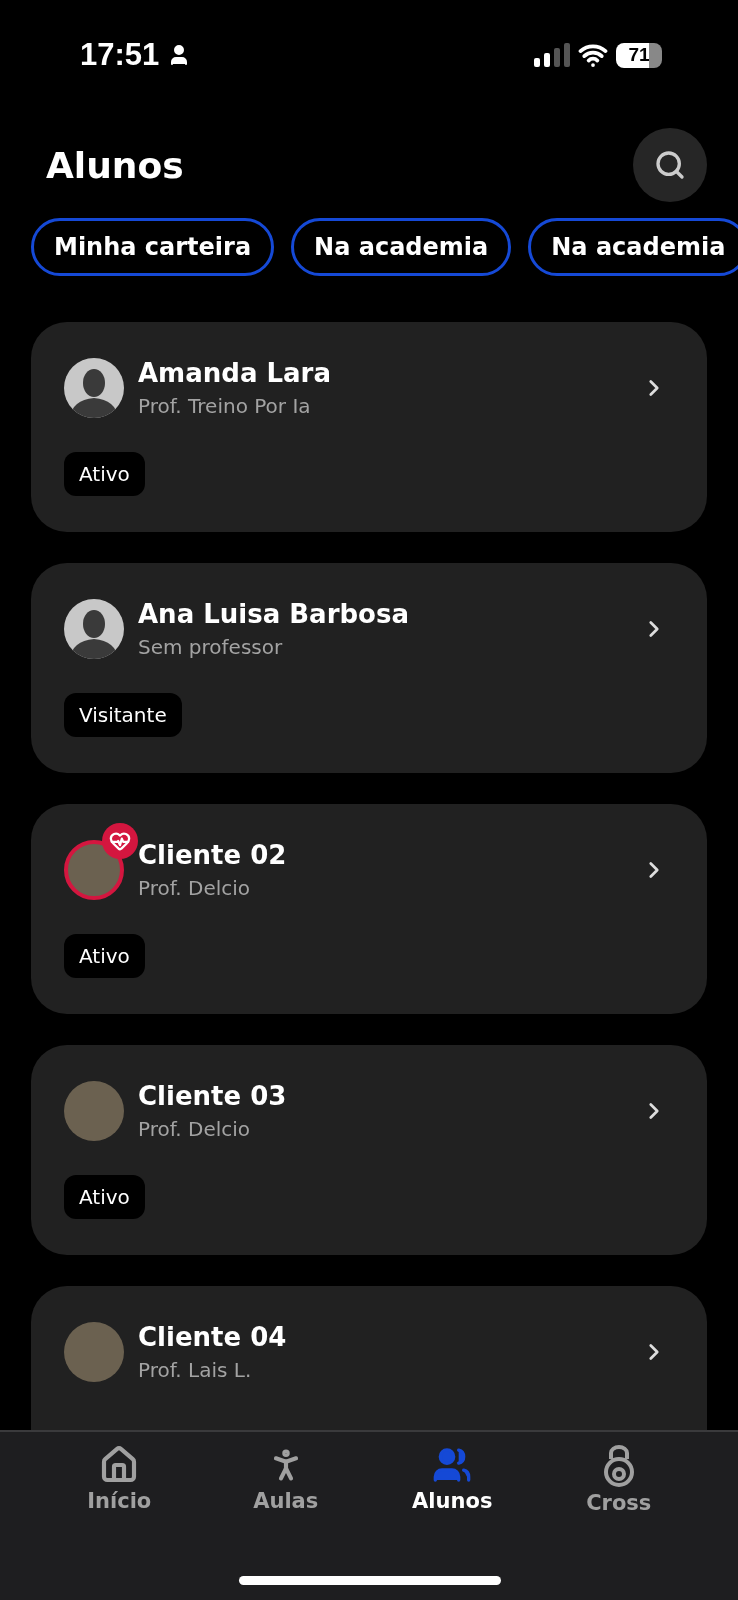 The image size is (738, 1600). What do you see at coordinates (285, 1487) in the screenshot?
I see `tab-bar-item: Aulas` at bounding box center [285, 1487].